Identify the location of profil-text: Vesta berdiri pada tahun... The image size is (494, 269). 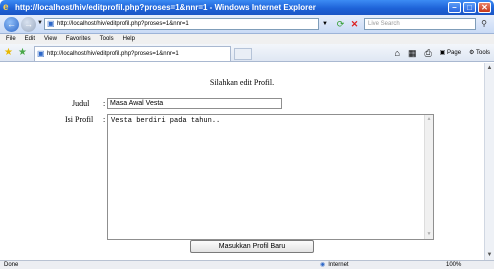
(166, 121).